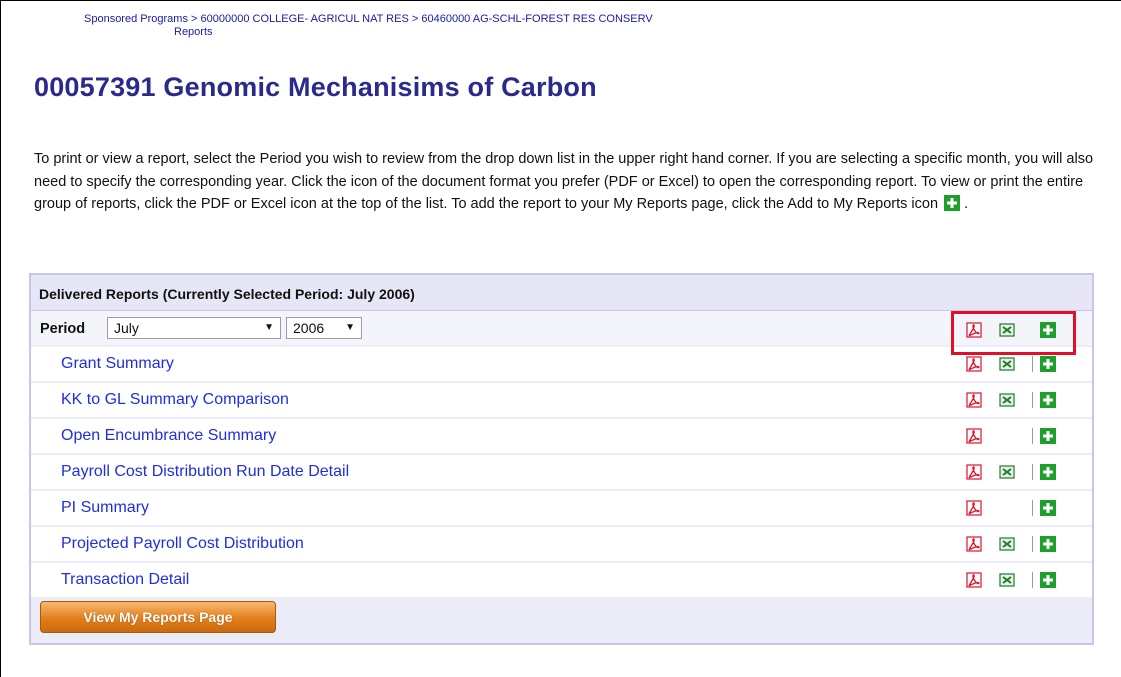 This screenshot has height=677, width=1121. What do you see at coordinates (125, 580) in the screenshot?
I see `report-link: Transaction Detail` at bounding box center [125, 580].